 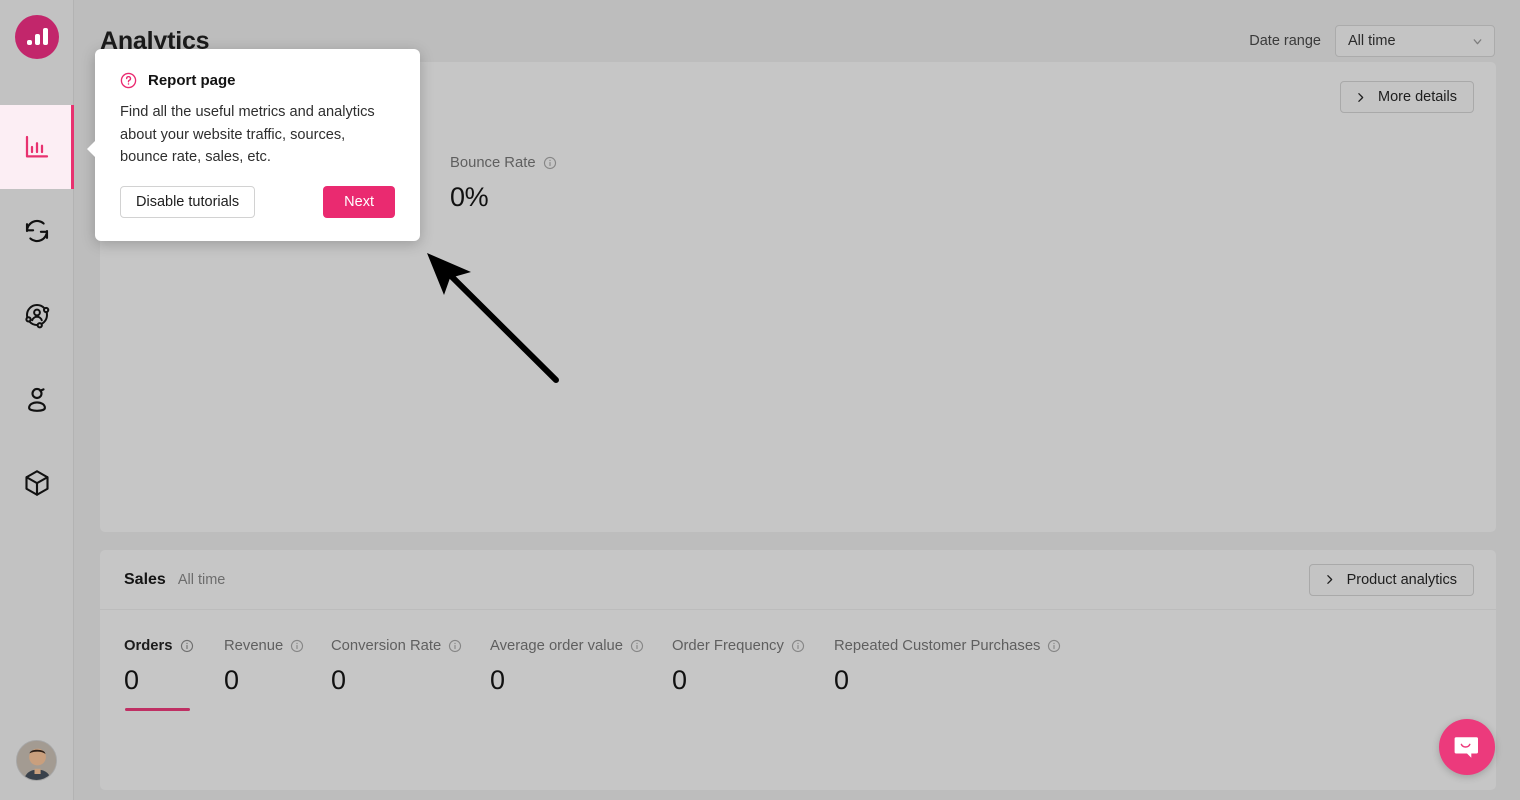 I want to click on metric-repeated-customer-purchases: Repeated Customer Purchases 0, so click(x=954, y=667).